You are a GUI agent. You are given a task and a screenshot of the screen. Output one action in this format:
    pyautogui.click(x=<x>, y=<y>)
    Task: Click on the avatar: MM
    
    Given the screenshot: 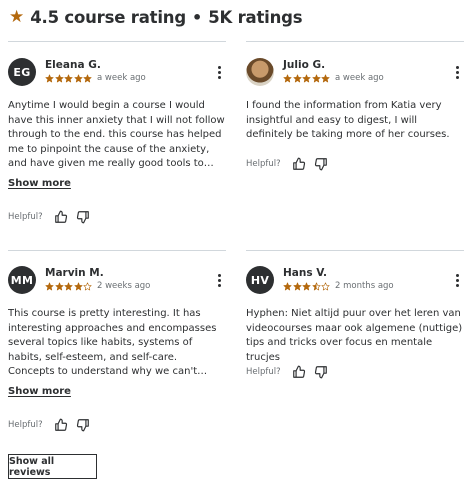 What is the action you would take?
    pyautogui.click(x=22, y=280)
    